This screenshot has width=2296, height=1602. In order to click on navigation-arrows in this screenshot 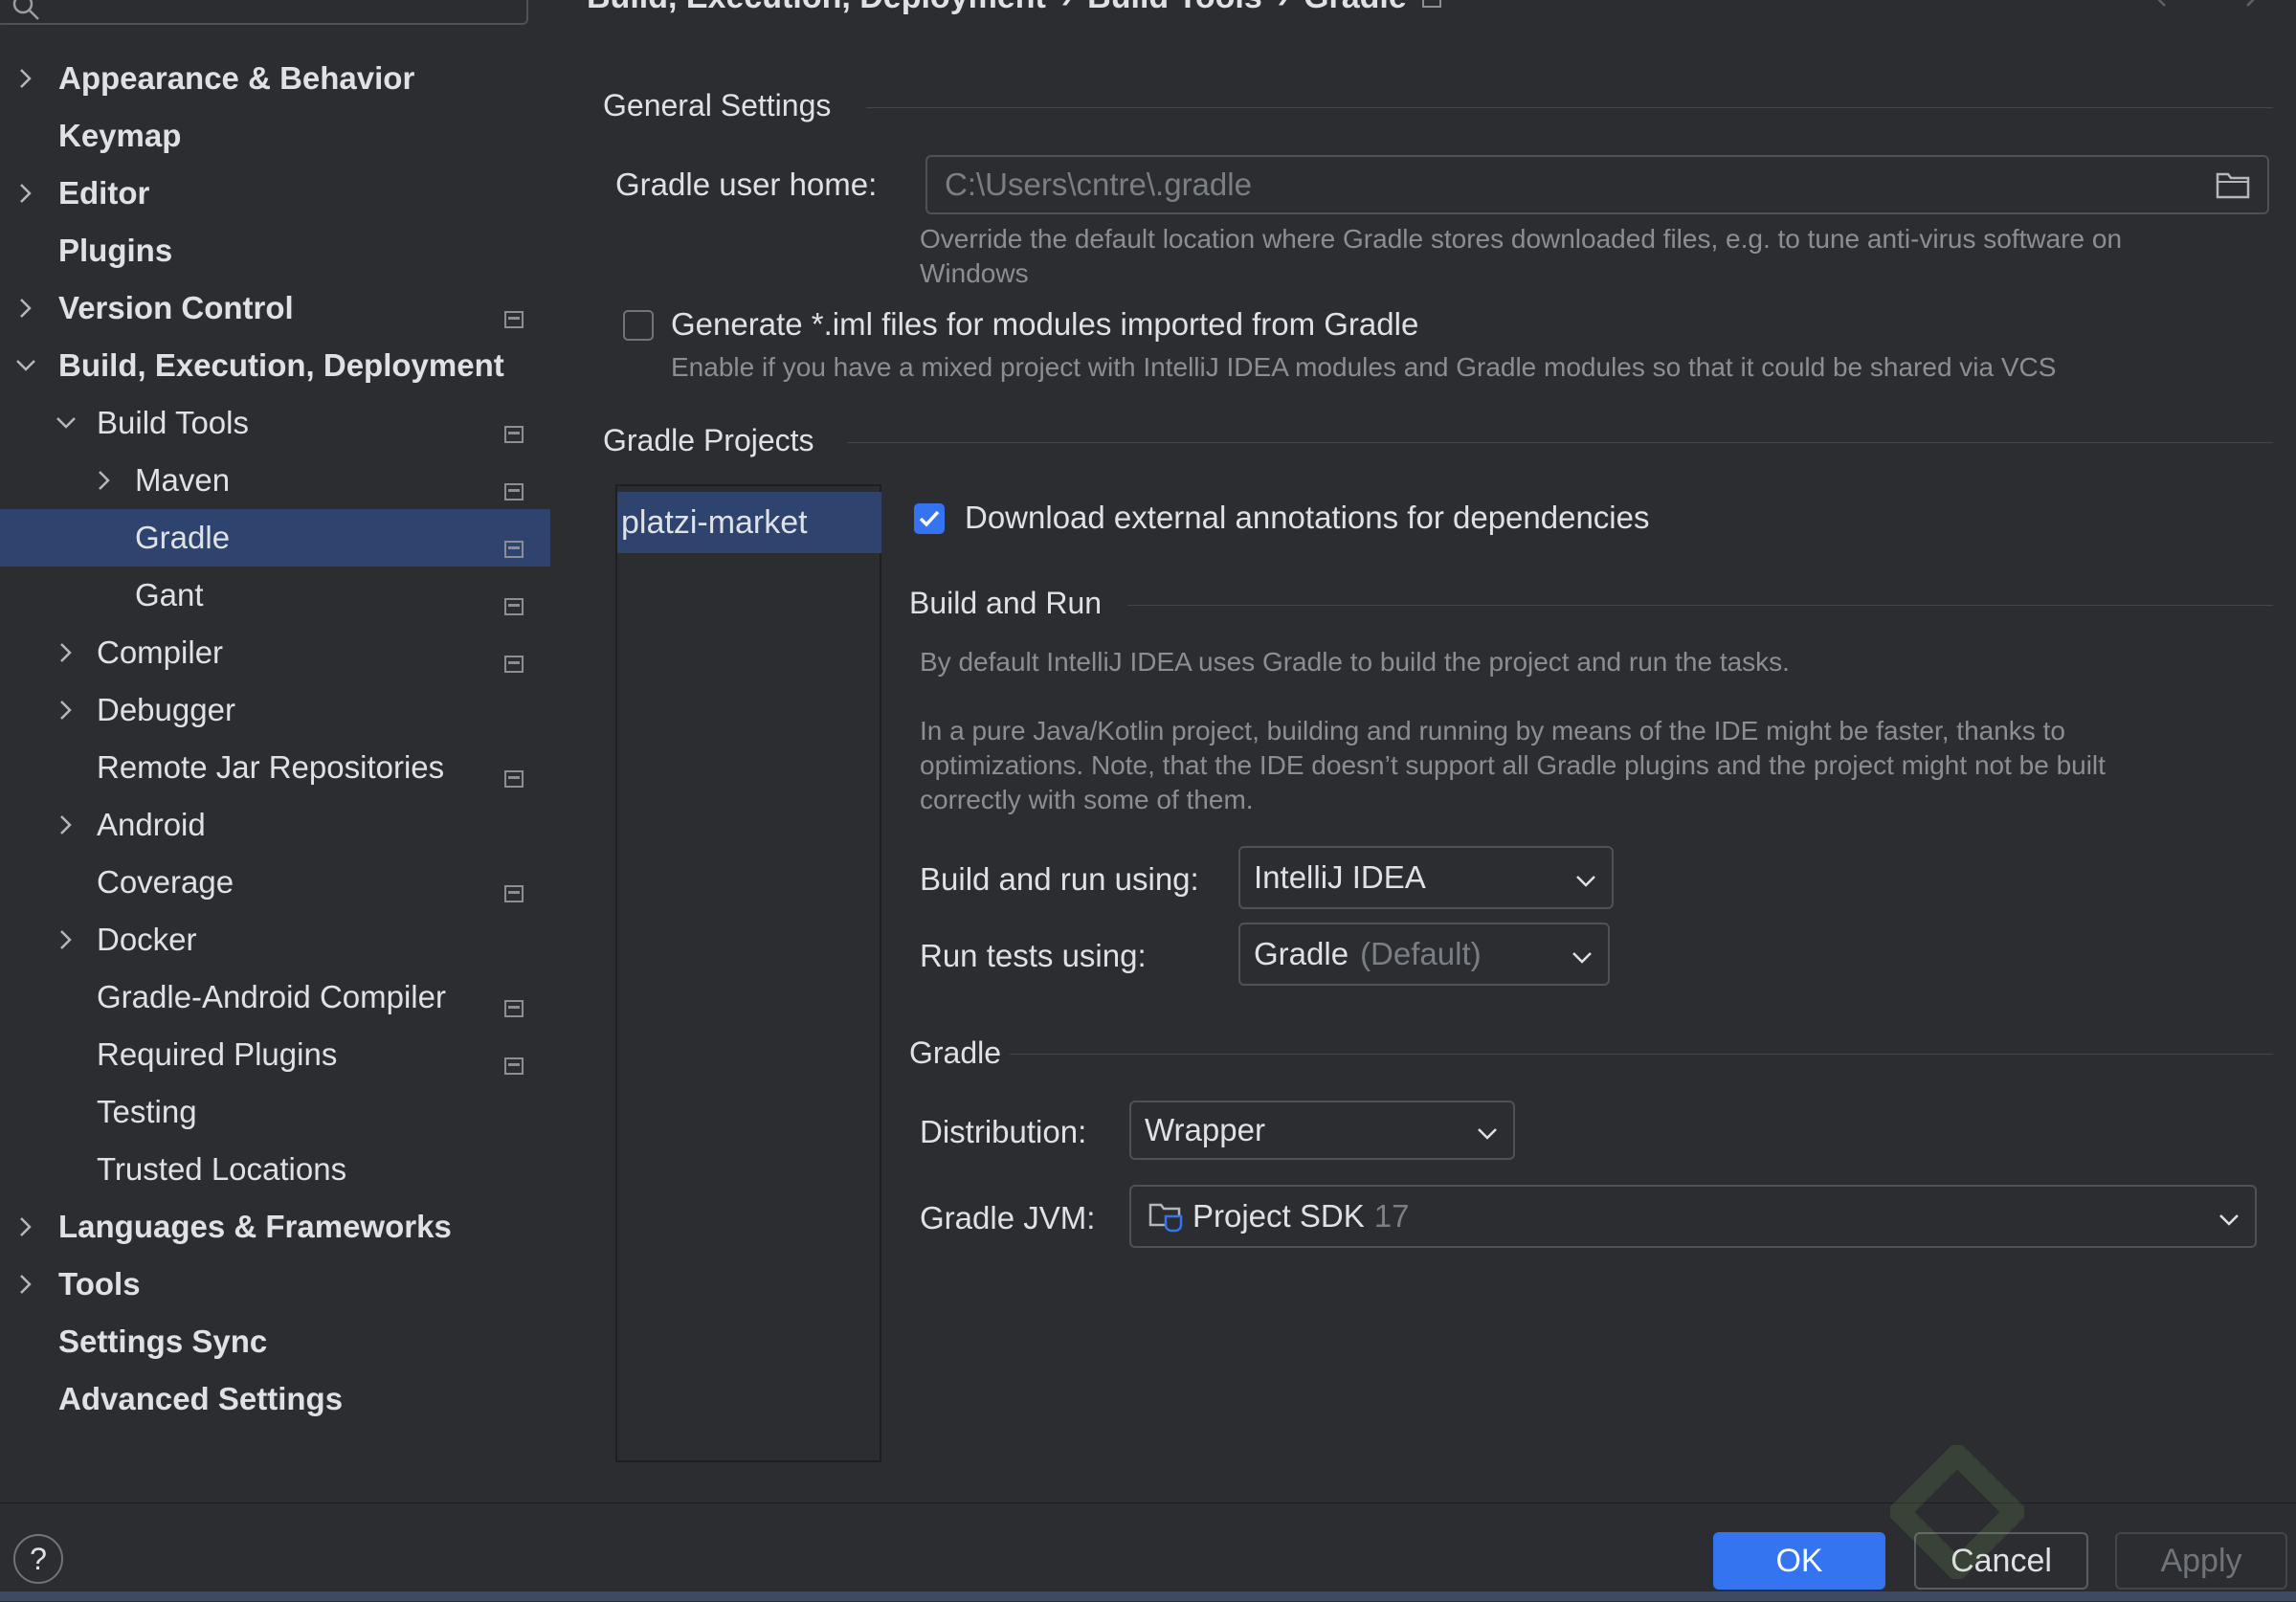, I will do `click(2206, 6)`.